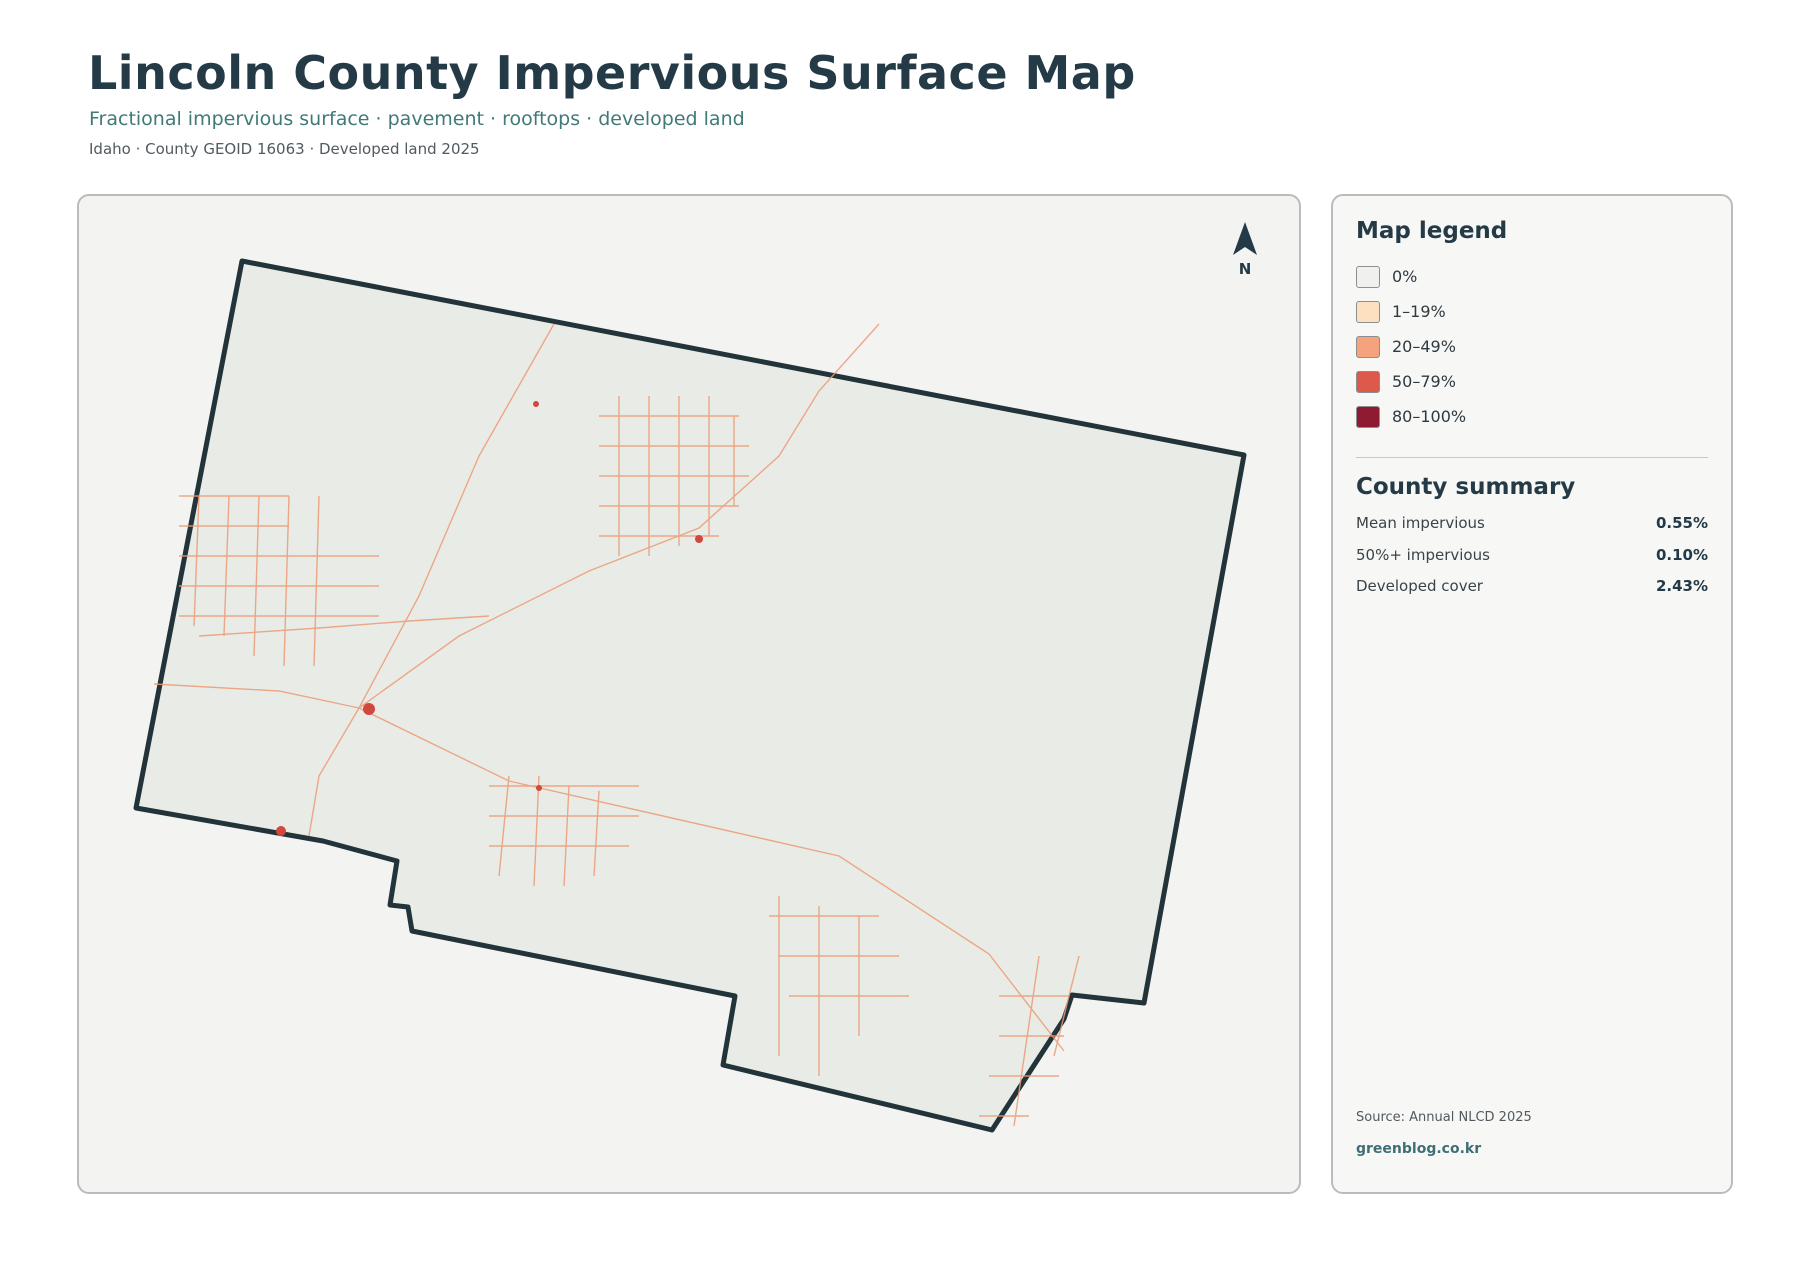 The height and width of the screenshot is (1273, 1800). I want to click on map-title: Lincoln County Impervious Surface Map, so click(612, 73).